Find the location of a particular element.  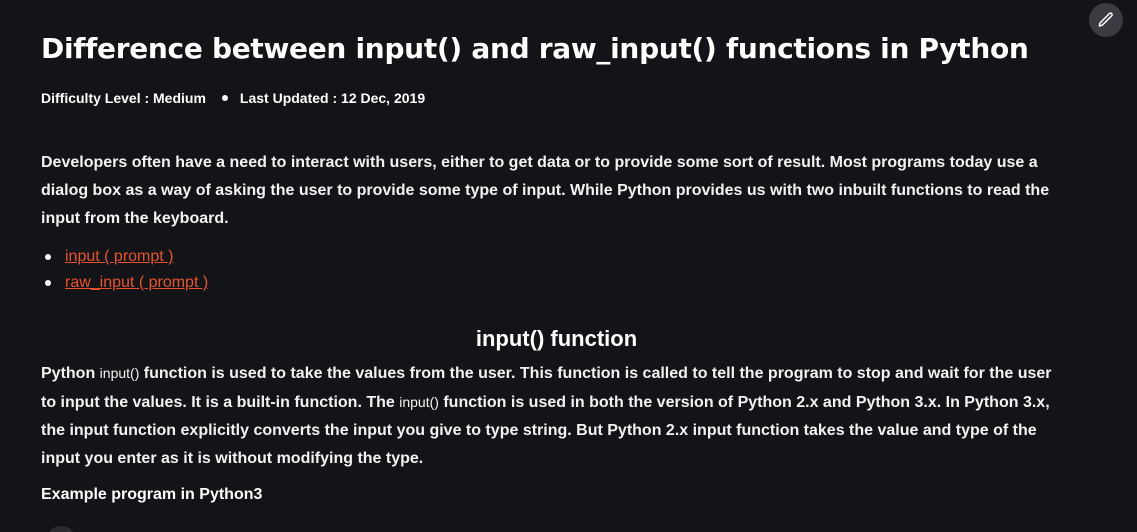

pencil-icon is located at coordinates (1105, 19).